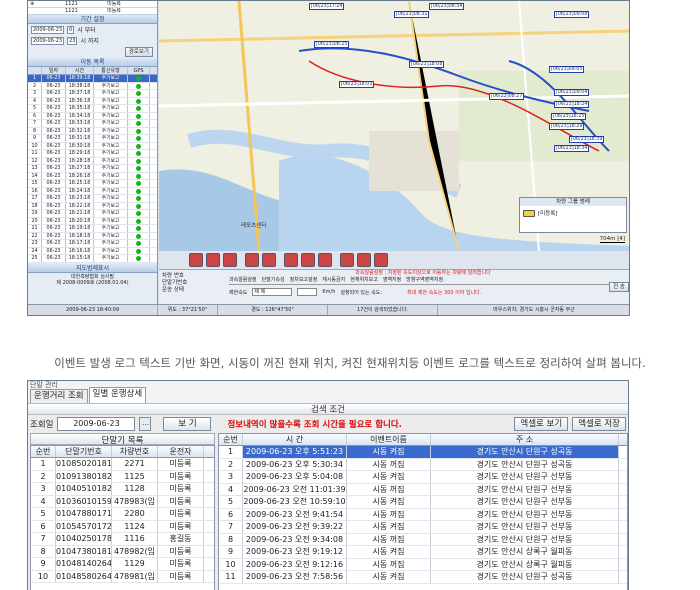  Describe the element at coordinates (139, 153) in the screenshot. I see `gps-status-icon` at that location.